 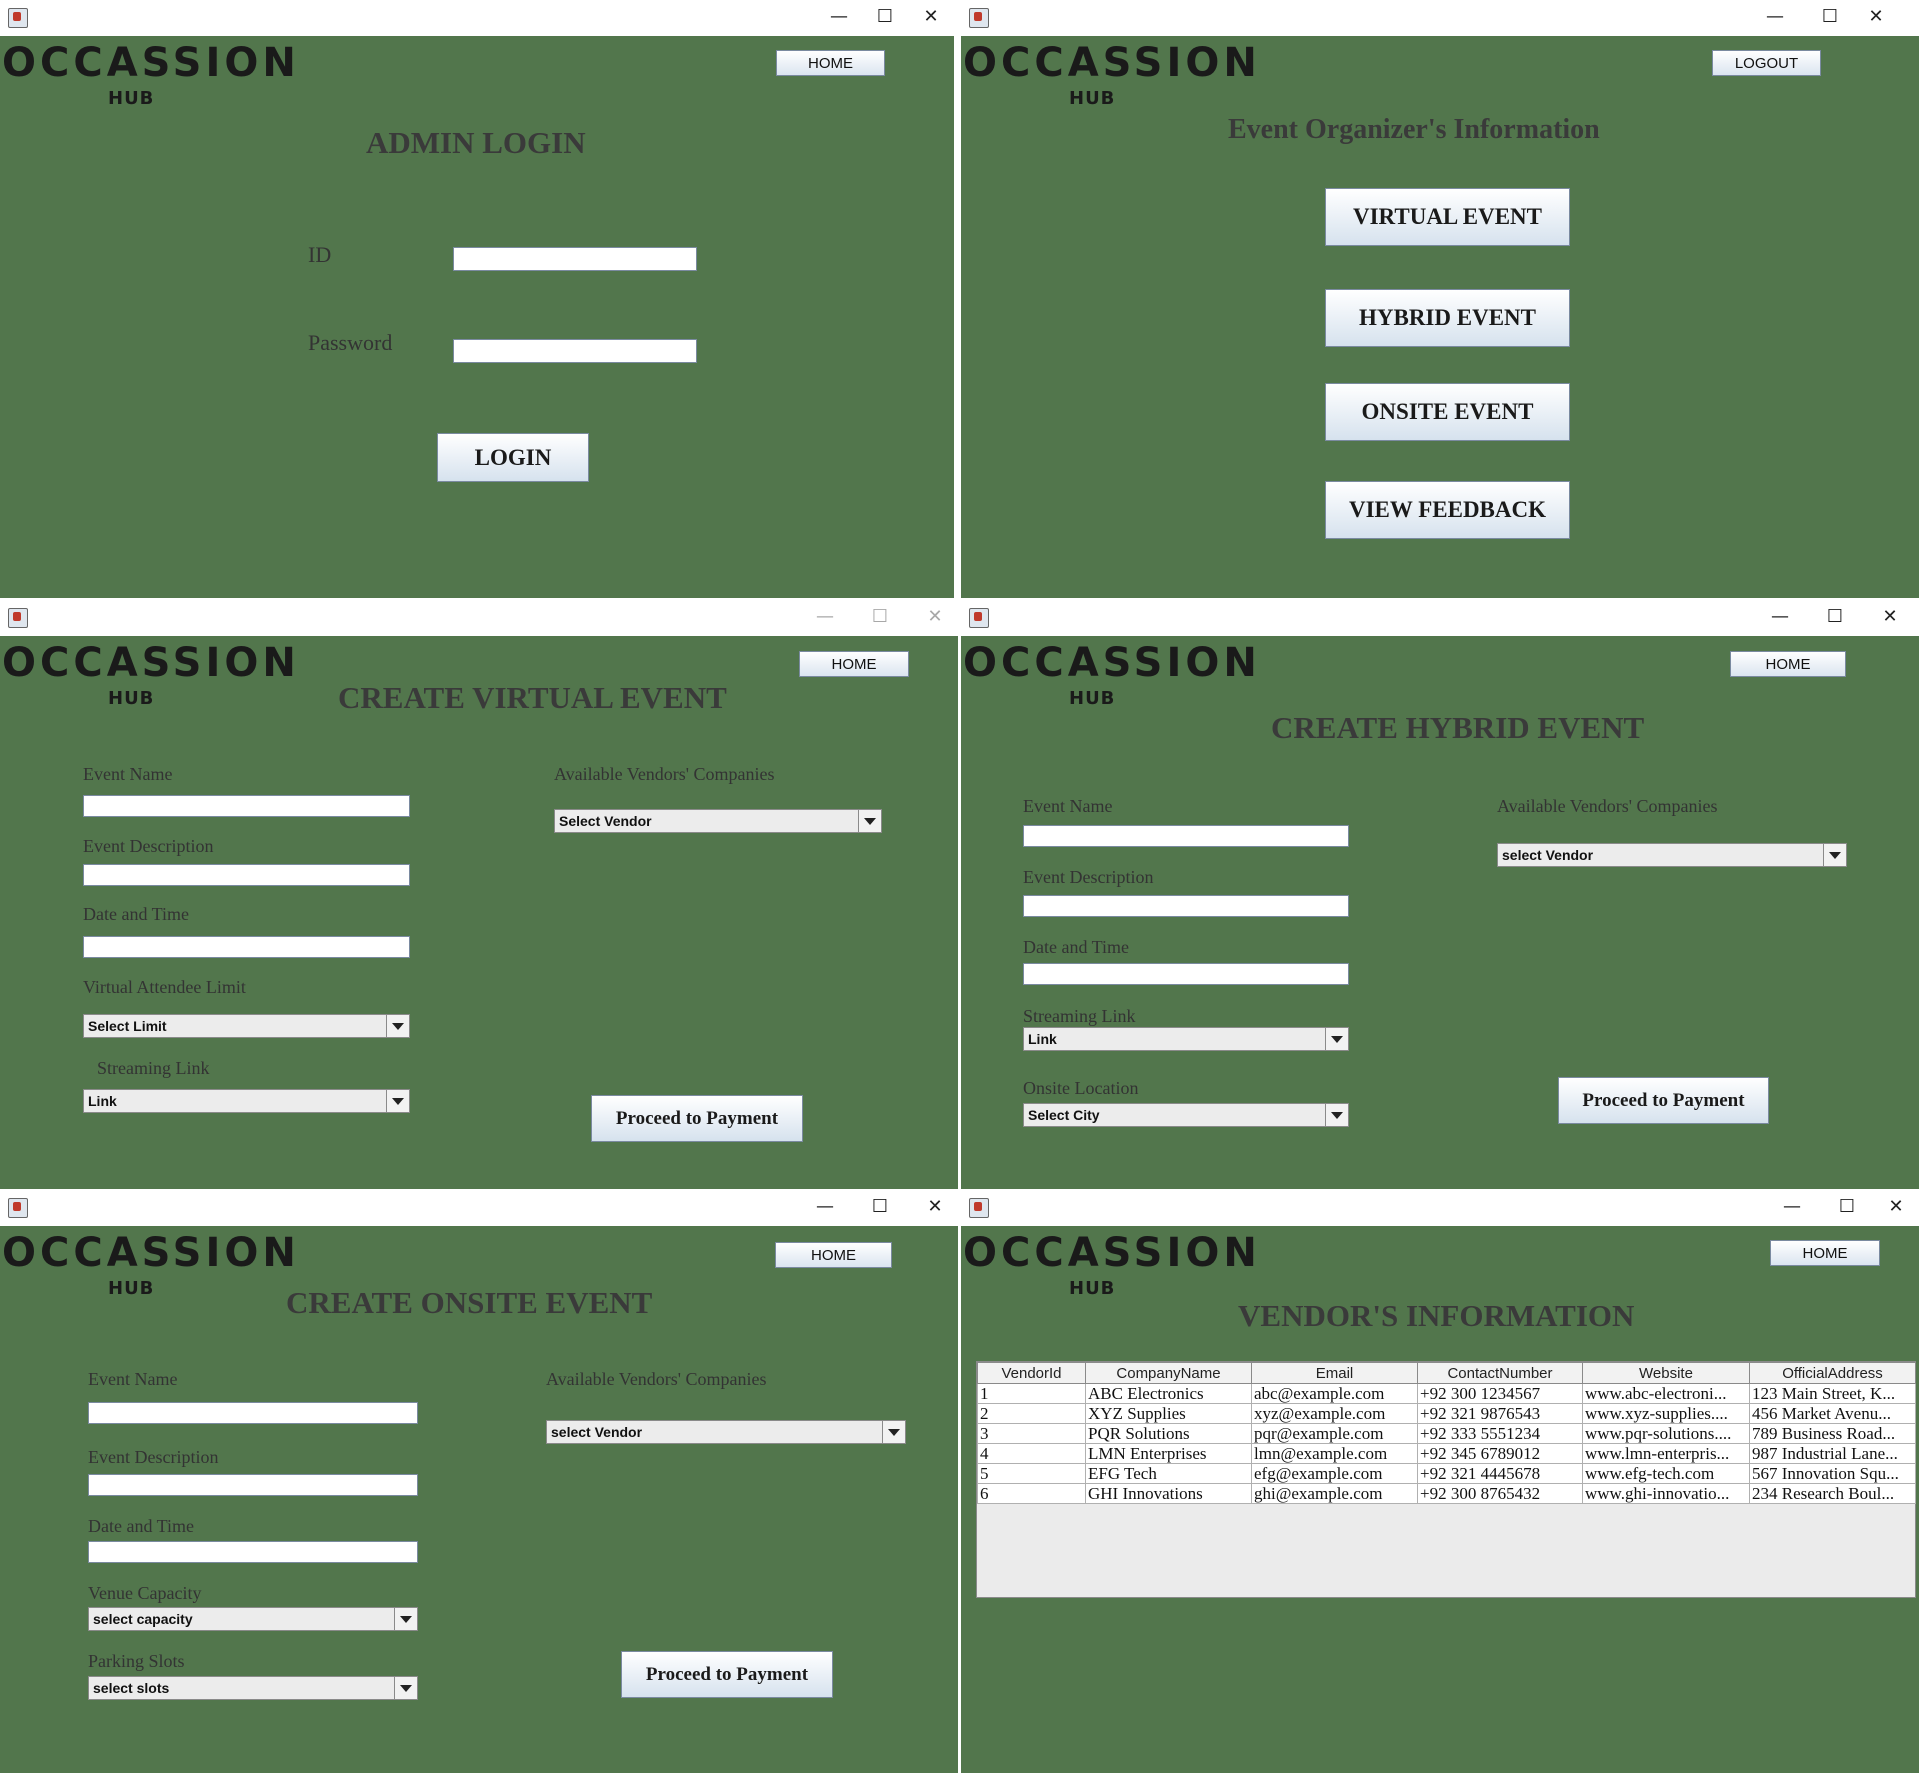 I want to click on table-cell: XYZ Supplies, so click(x=1168, y=1413).